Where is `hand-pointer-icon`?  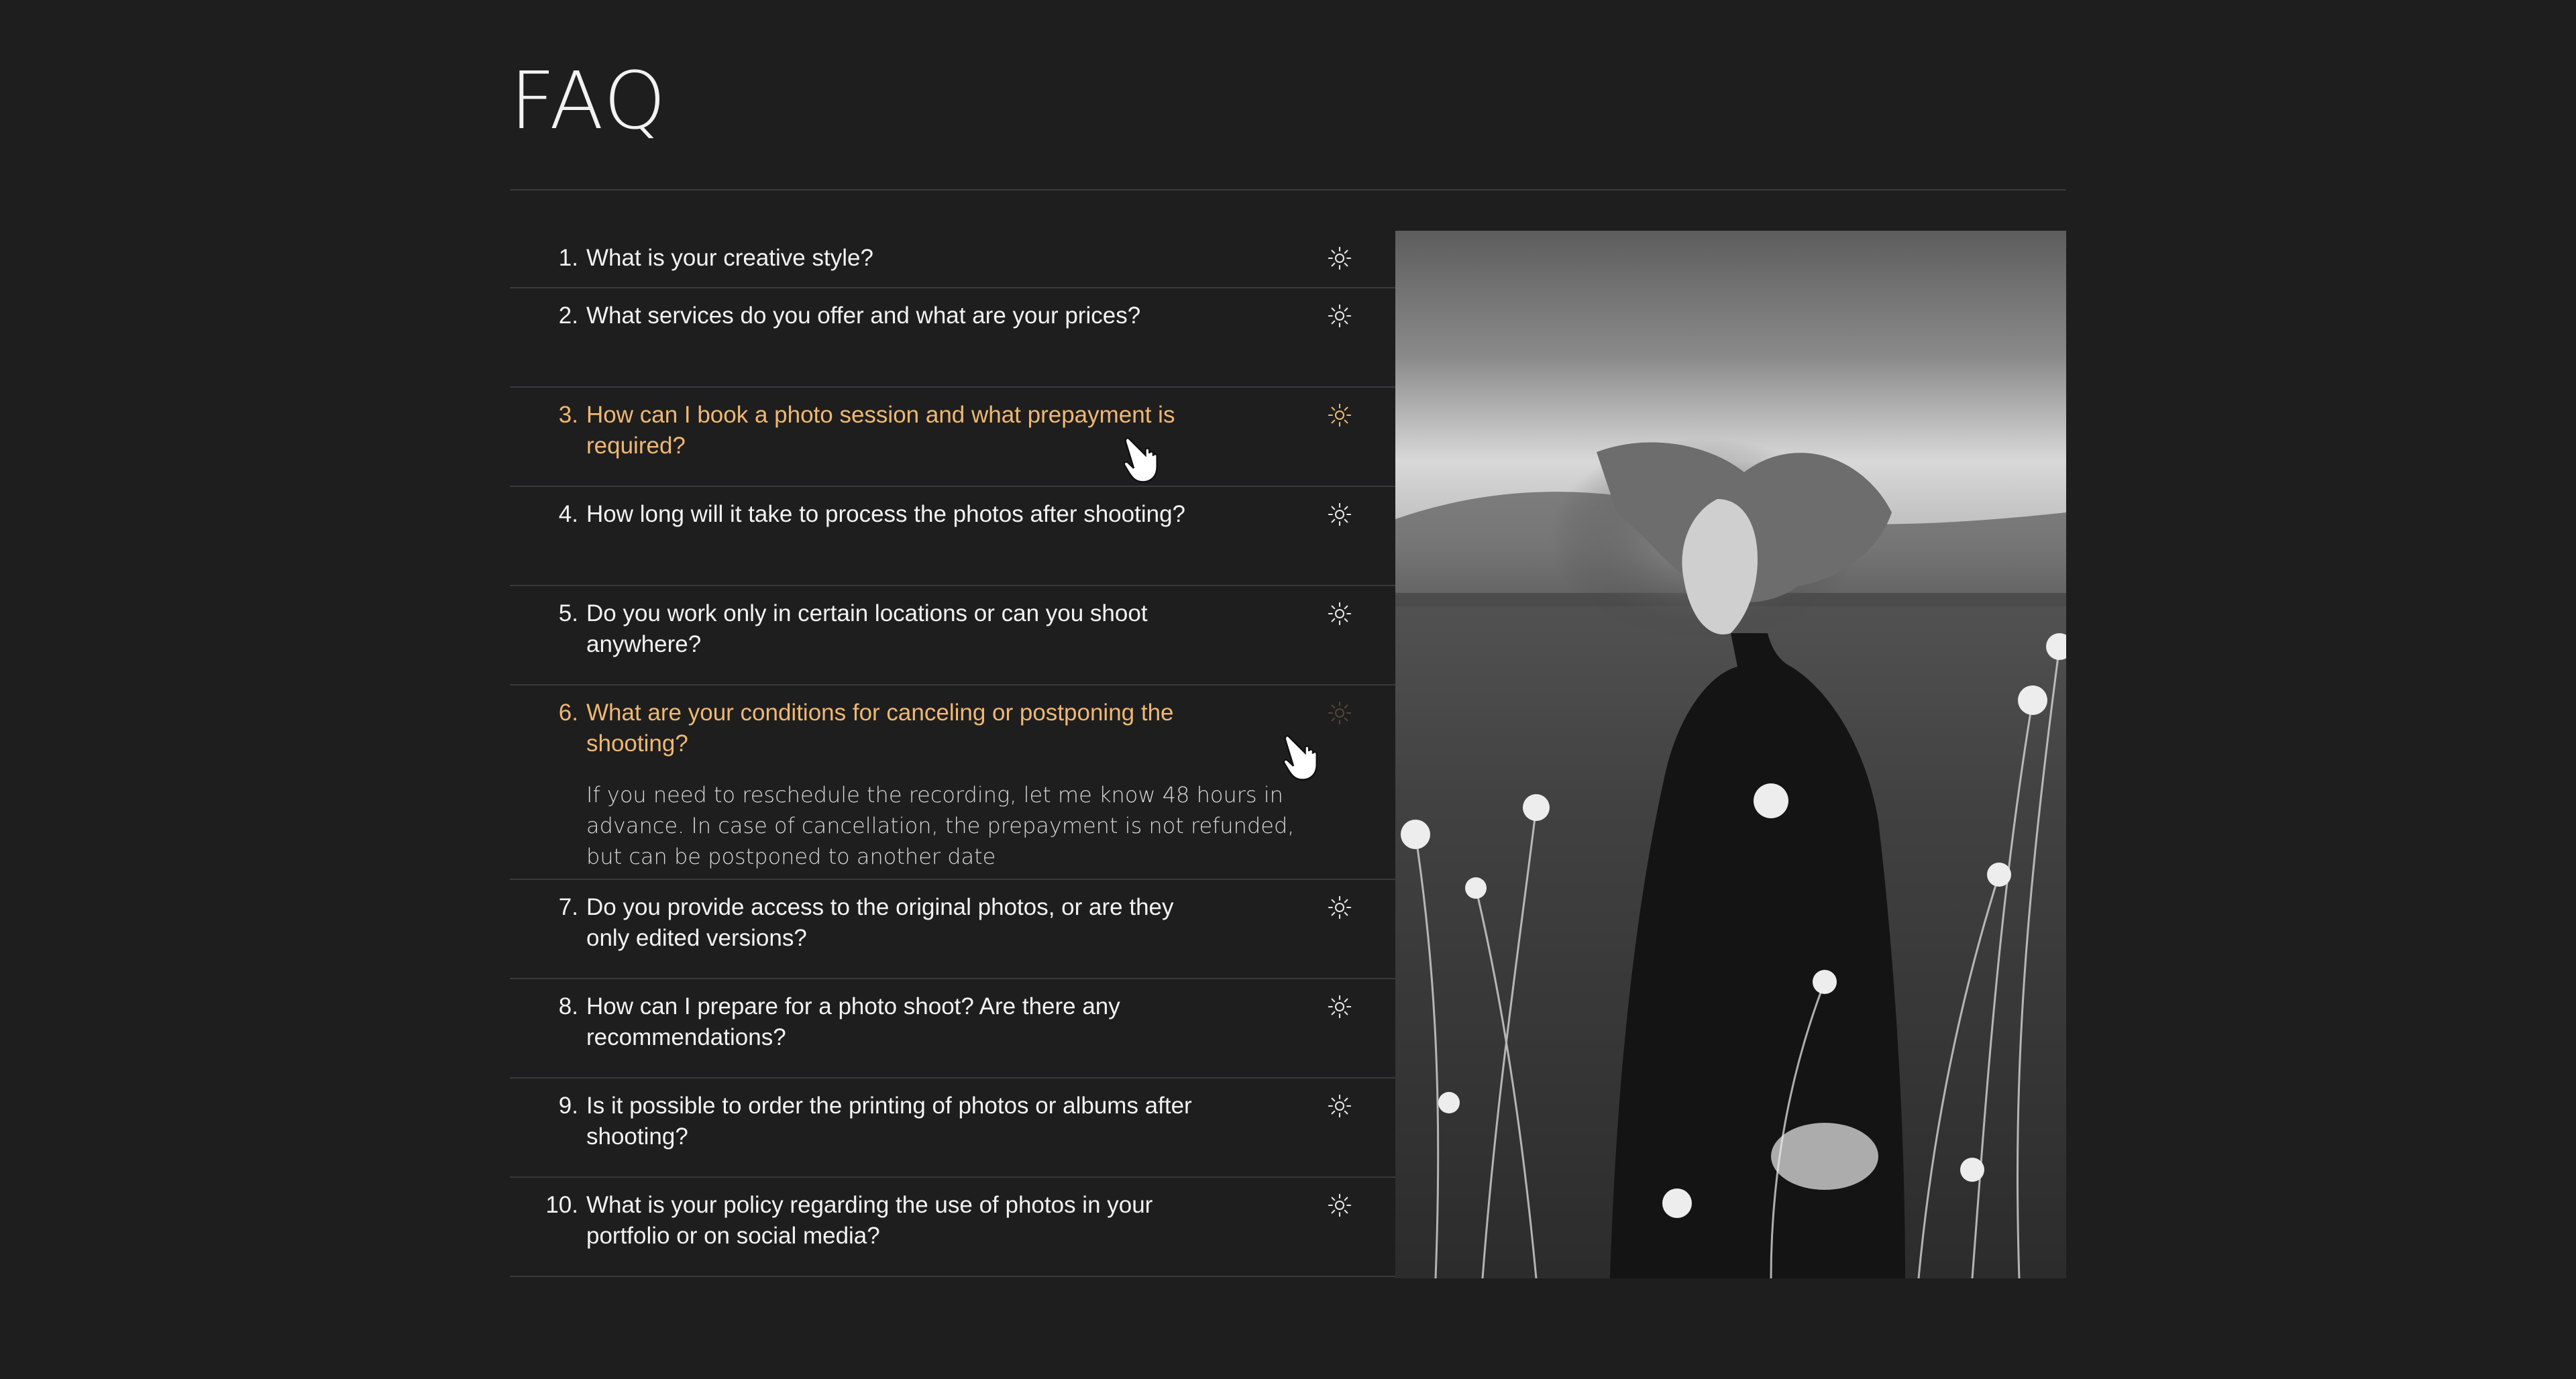
hand-pointer-icon is located at coordinates (1303, 758).